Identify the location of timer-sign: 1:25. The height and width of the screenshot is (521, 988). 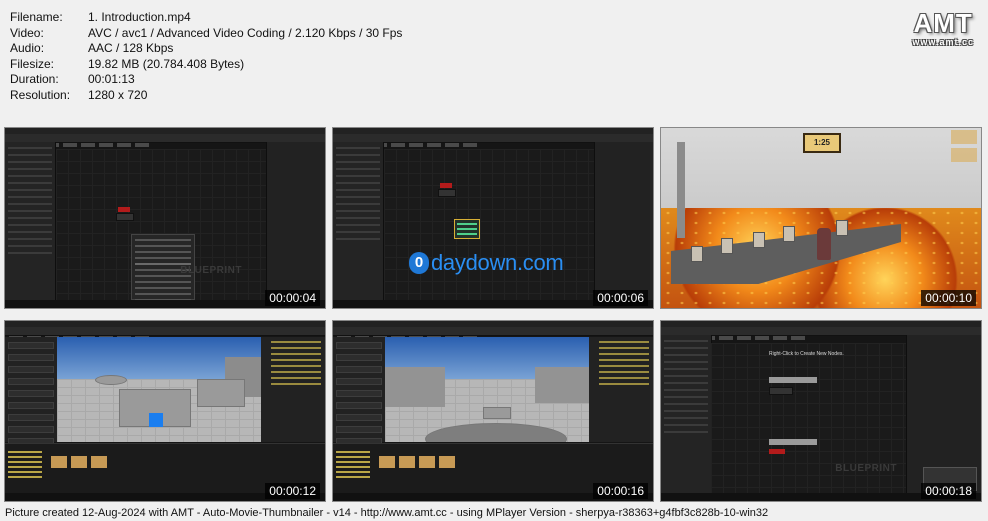
(822, 143).